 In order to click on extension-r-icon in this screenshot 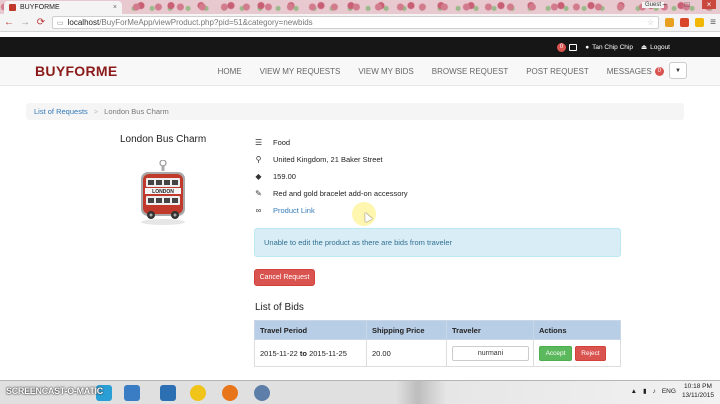, I will do `click(700, 22)`.